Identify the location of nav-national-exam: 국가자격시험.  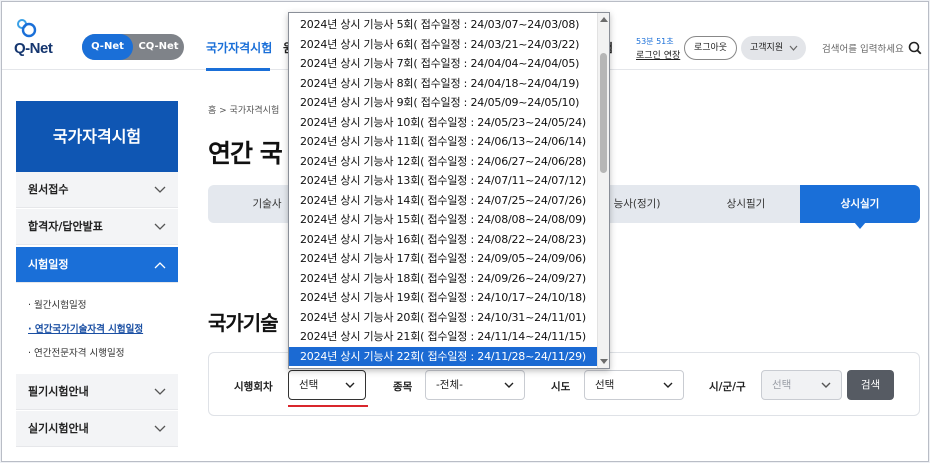
(239, 47).